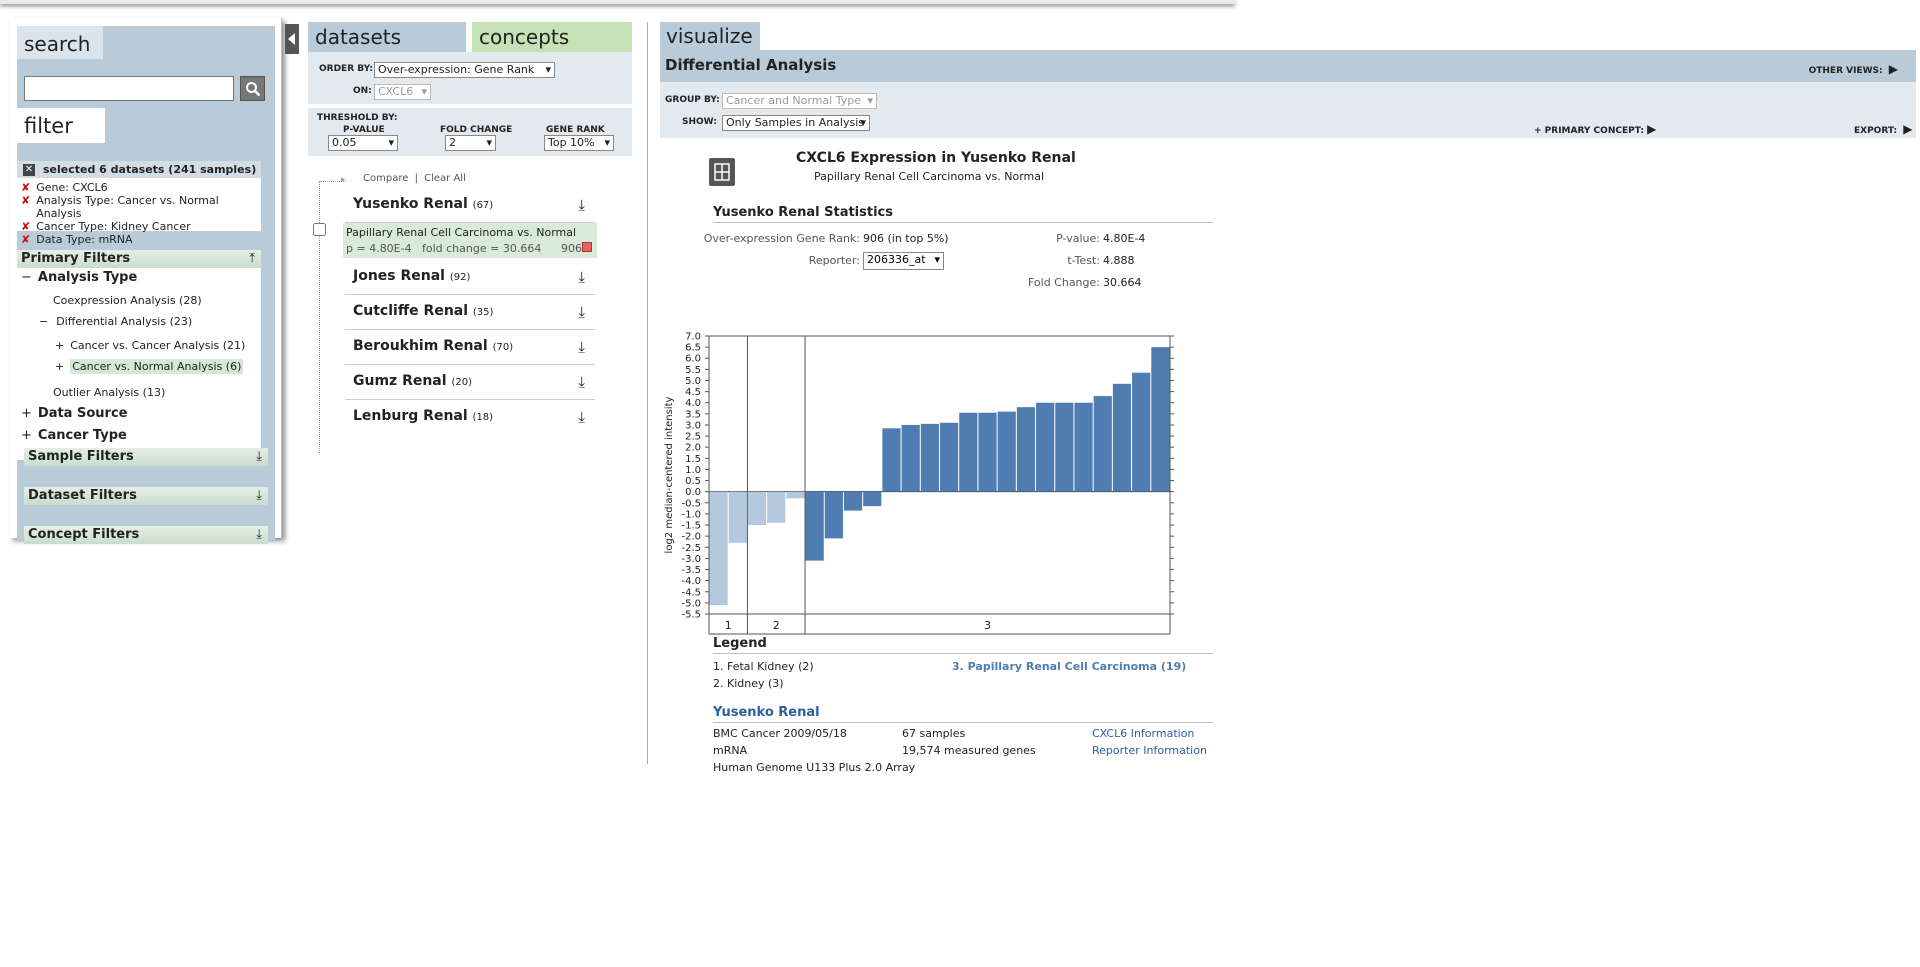  I want to click on gene-rank-select: Top 10%, so click(579, 143).